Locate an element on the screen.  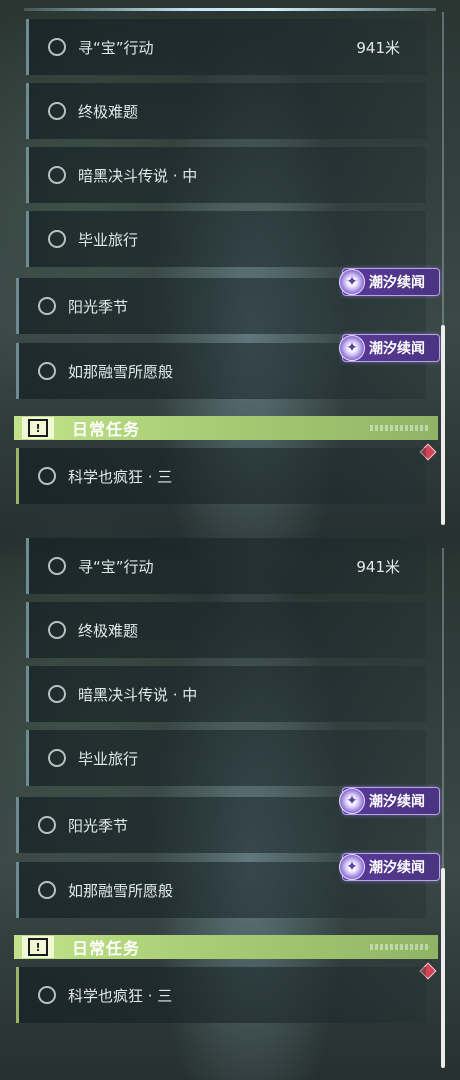
panel-top-highlight is located at coordinates (230, 9).